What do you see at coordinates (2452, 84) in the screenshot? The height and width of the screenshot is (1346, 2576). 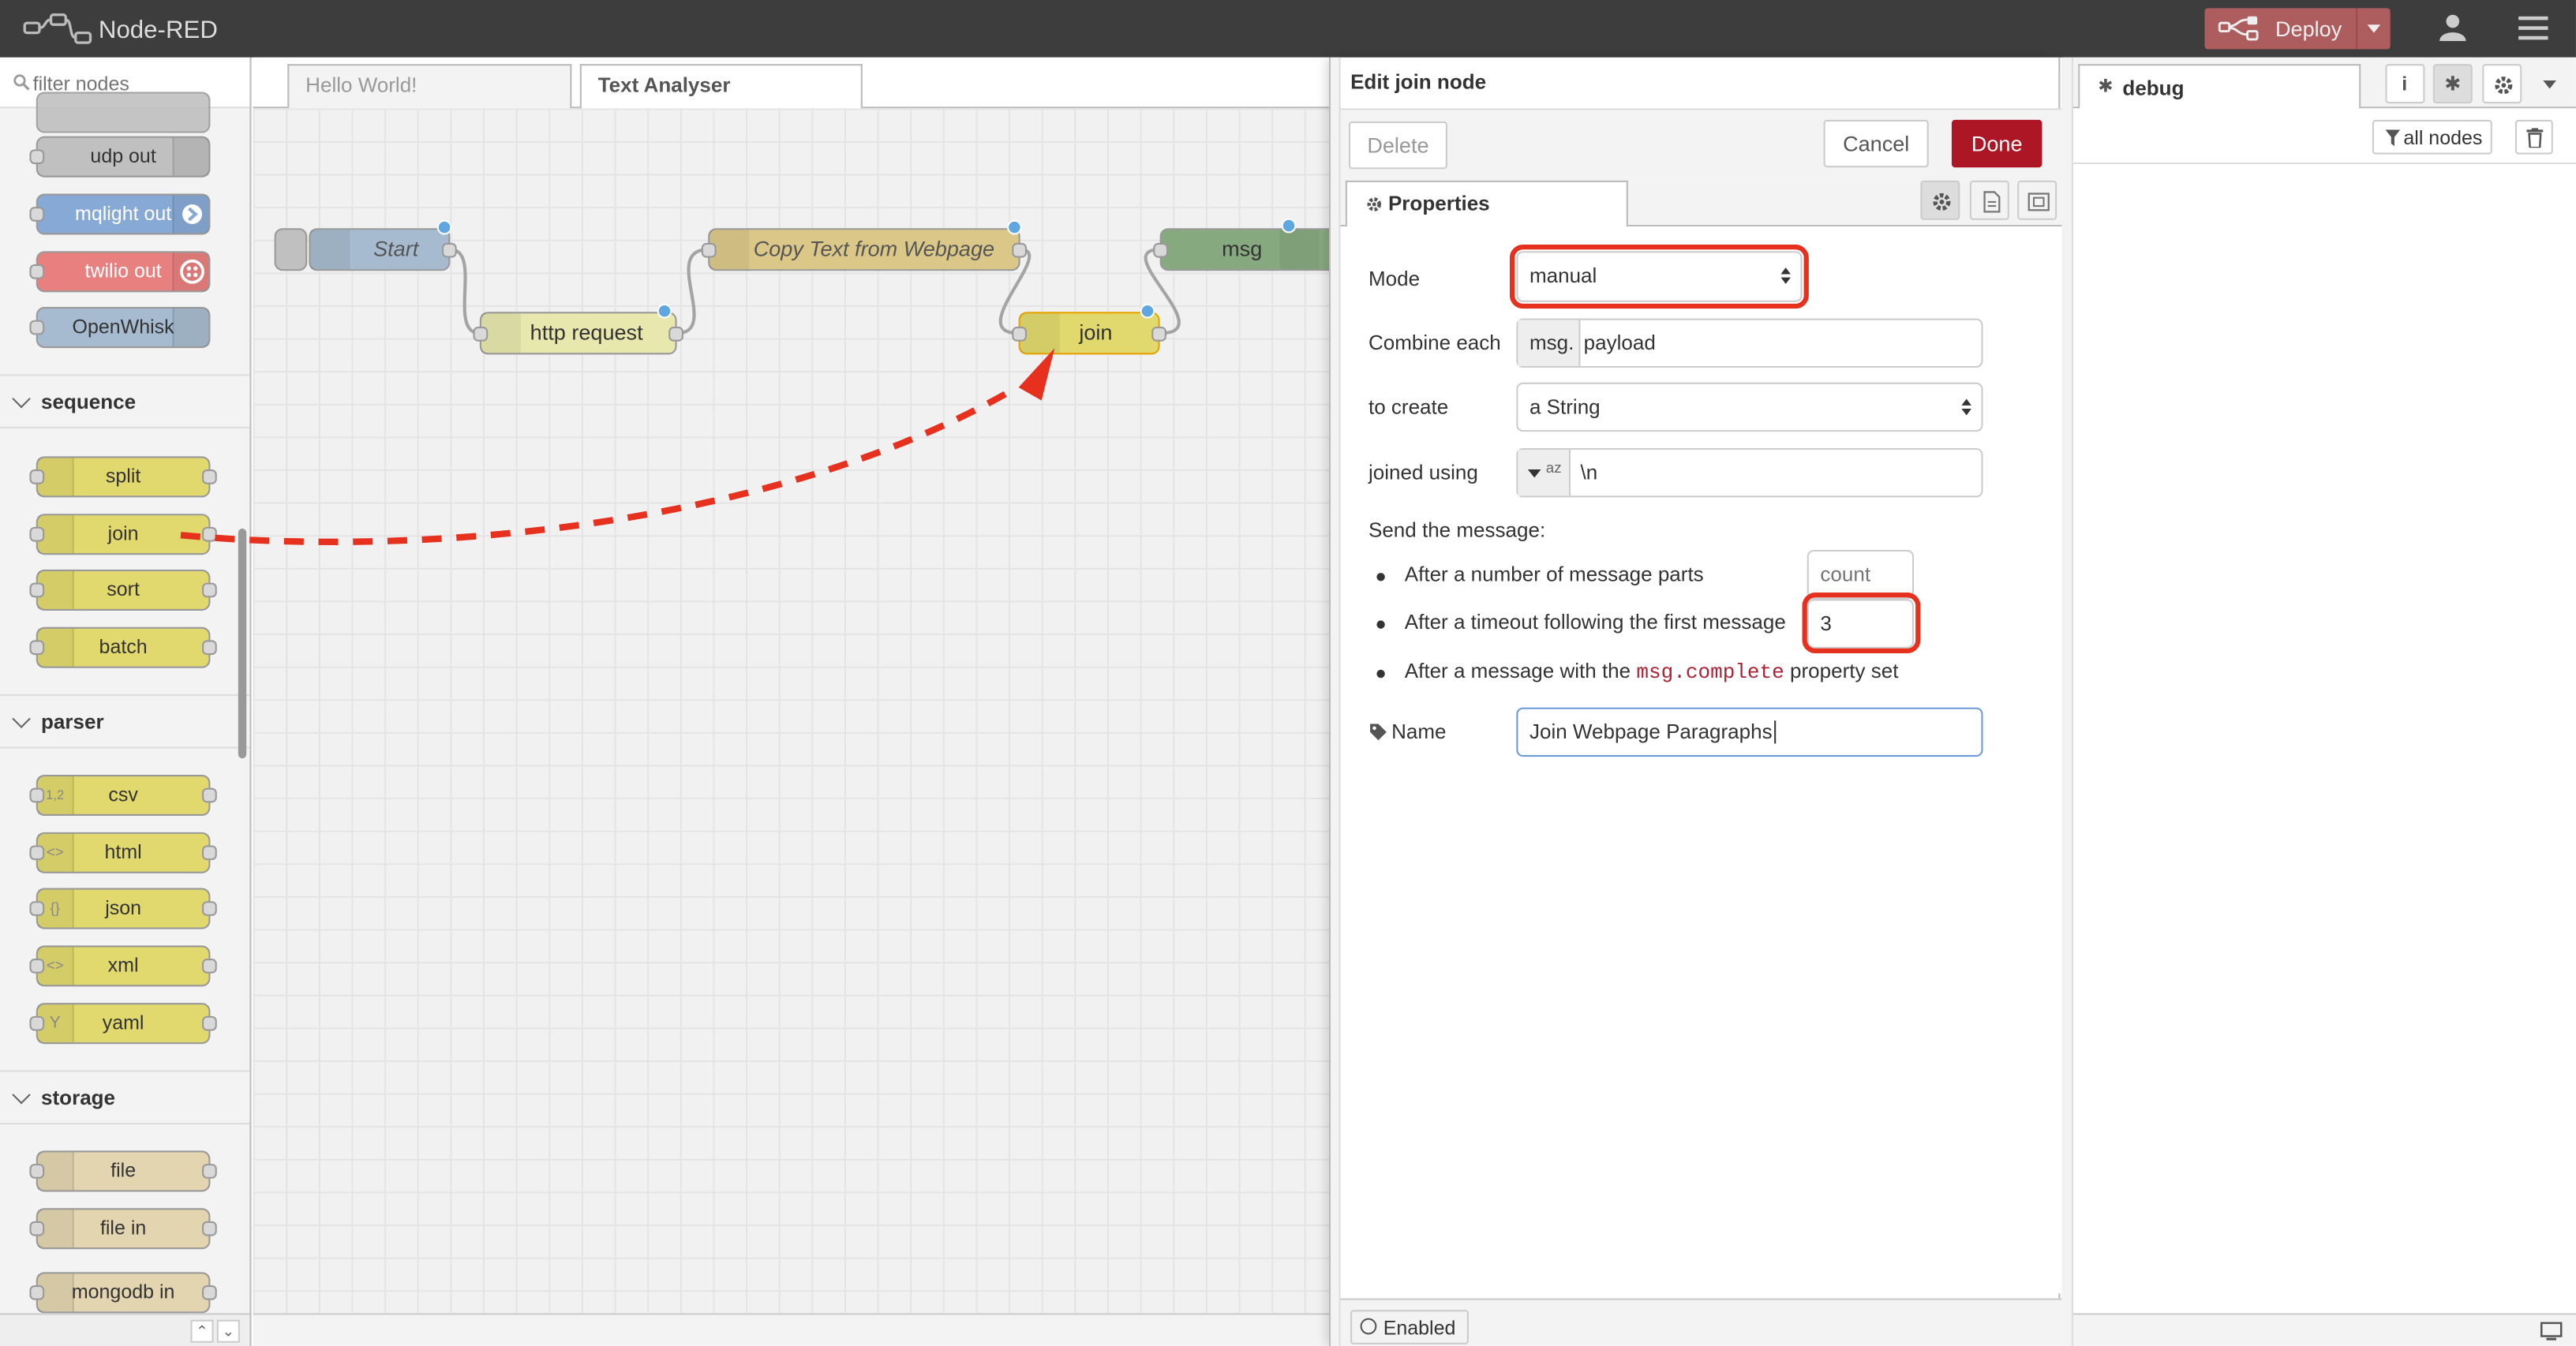 I see `bug-icon: ✱` at bounding box center [2452, 84].